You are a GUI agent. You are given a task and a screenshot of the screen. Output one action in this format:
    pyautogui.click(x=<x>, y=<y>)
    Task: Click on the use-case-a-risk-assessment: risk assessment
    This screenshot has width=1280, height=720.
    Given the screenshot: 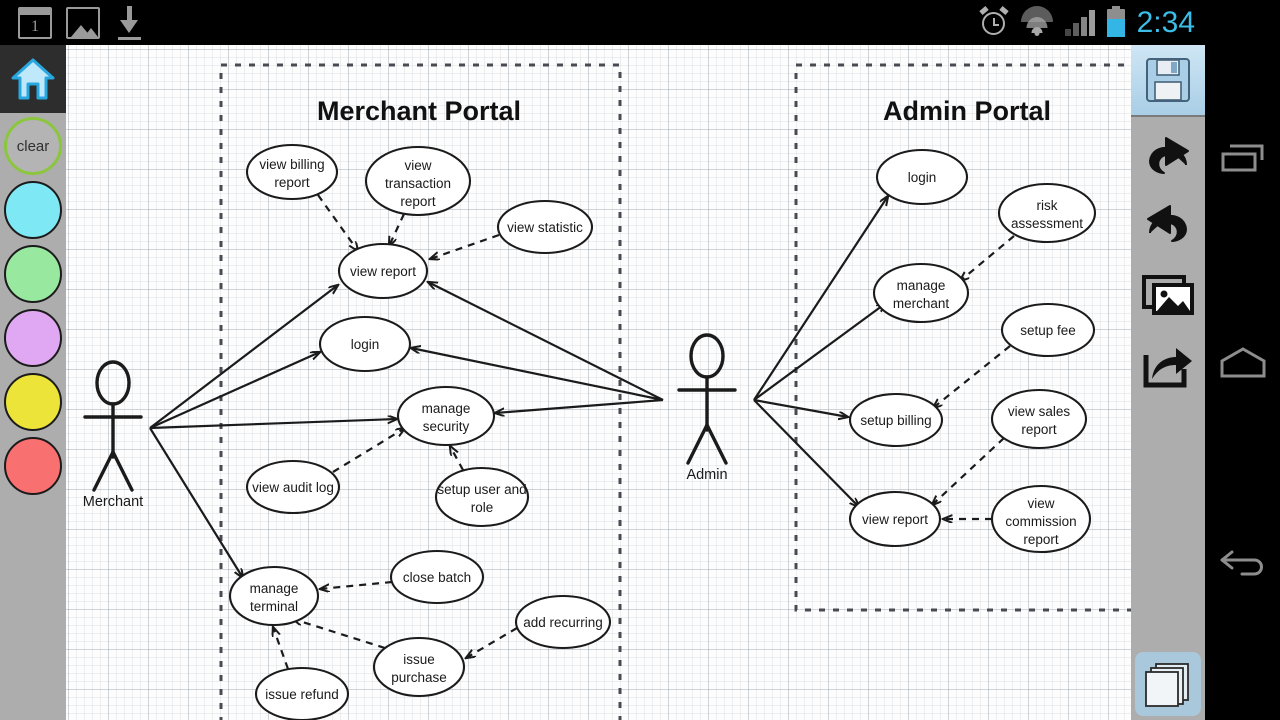 What is the action you would take?
    pyautogui.click(x=1047, y=213)
    